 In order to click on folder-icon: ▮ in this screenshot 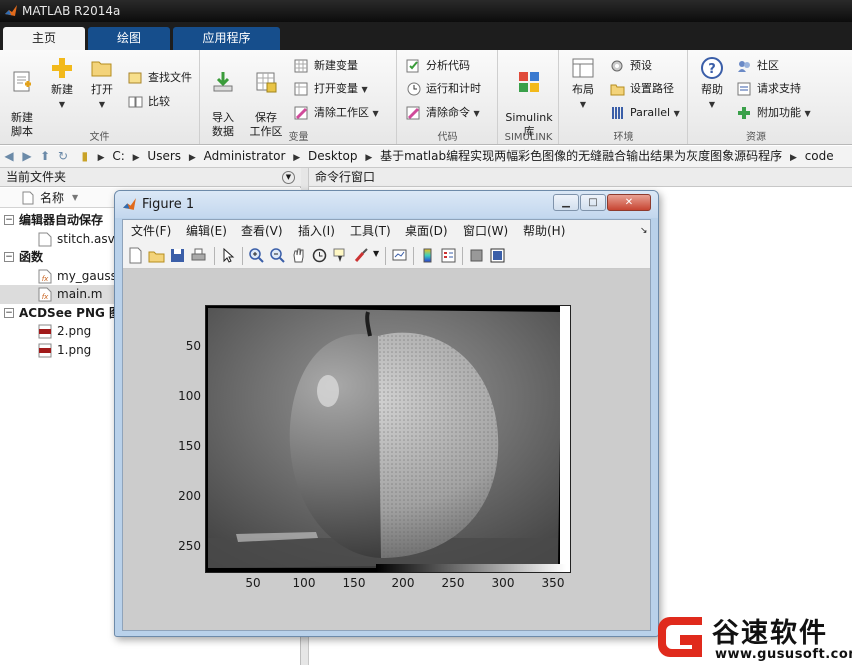, I will do `click(85, 156)`.